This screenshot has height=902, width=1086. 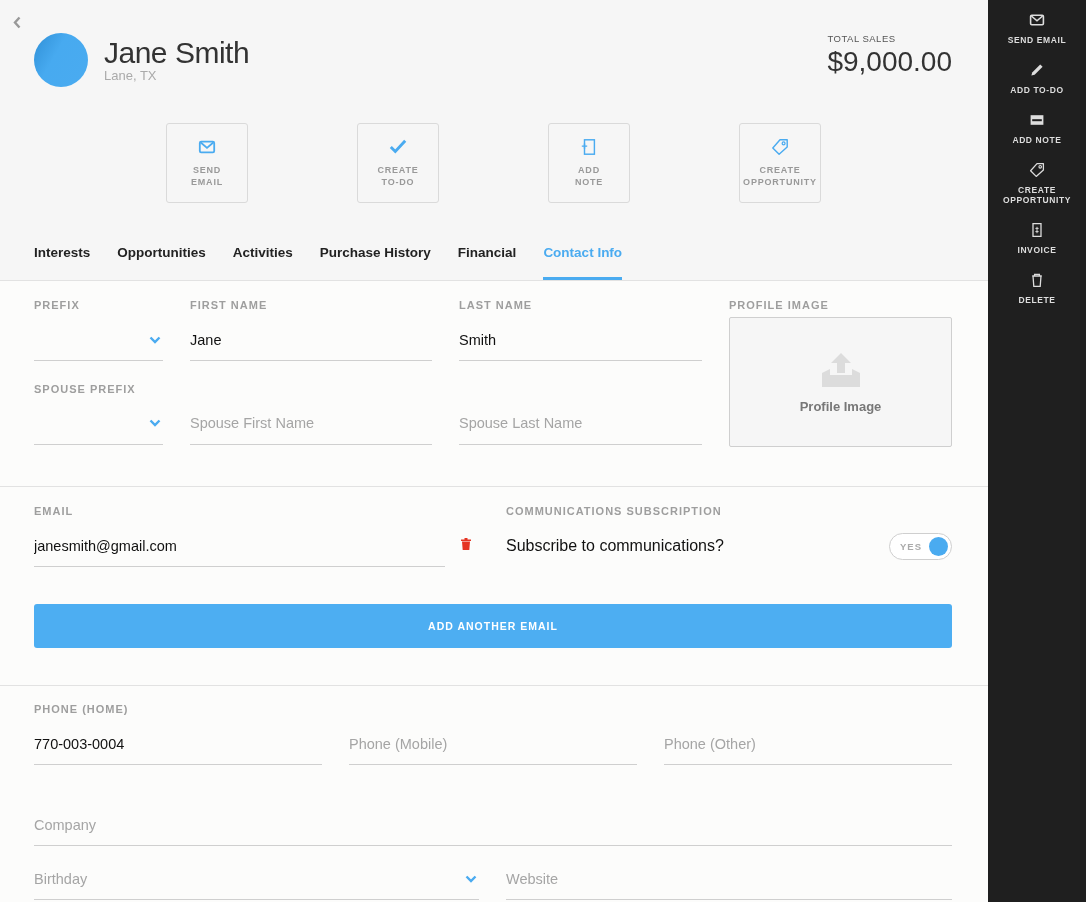 I want to click on input-field: Smith, so click(x=580, y=340).